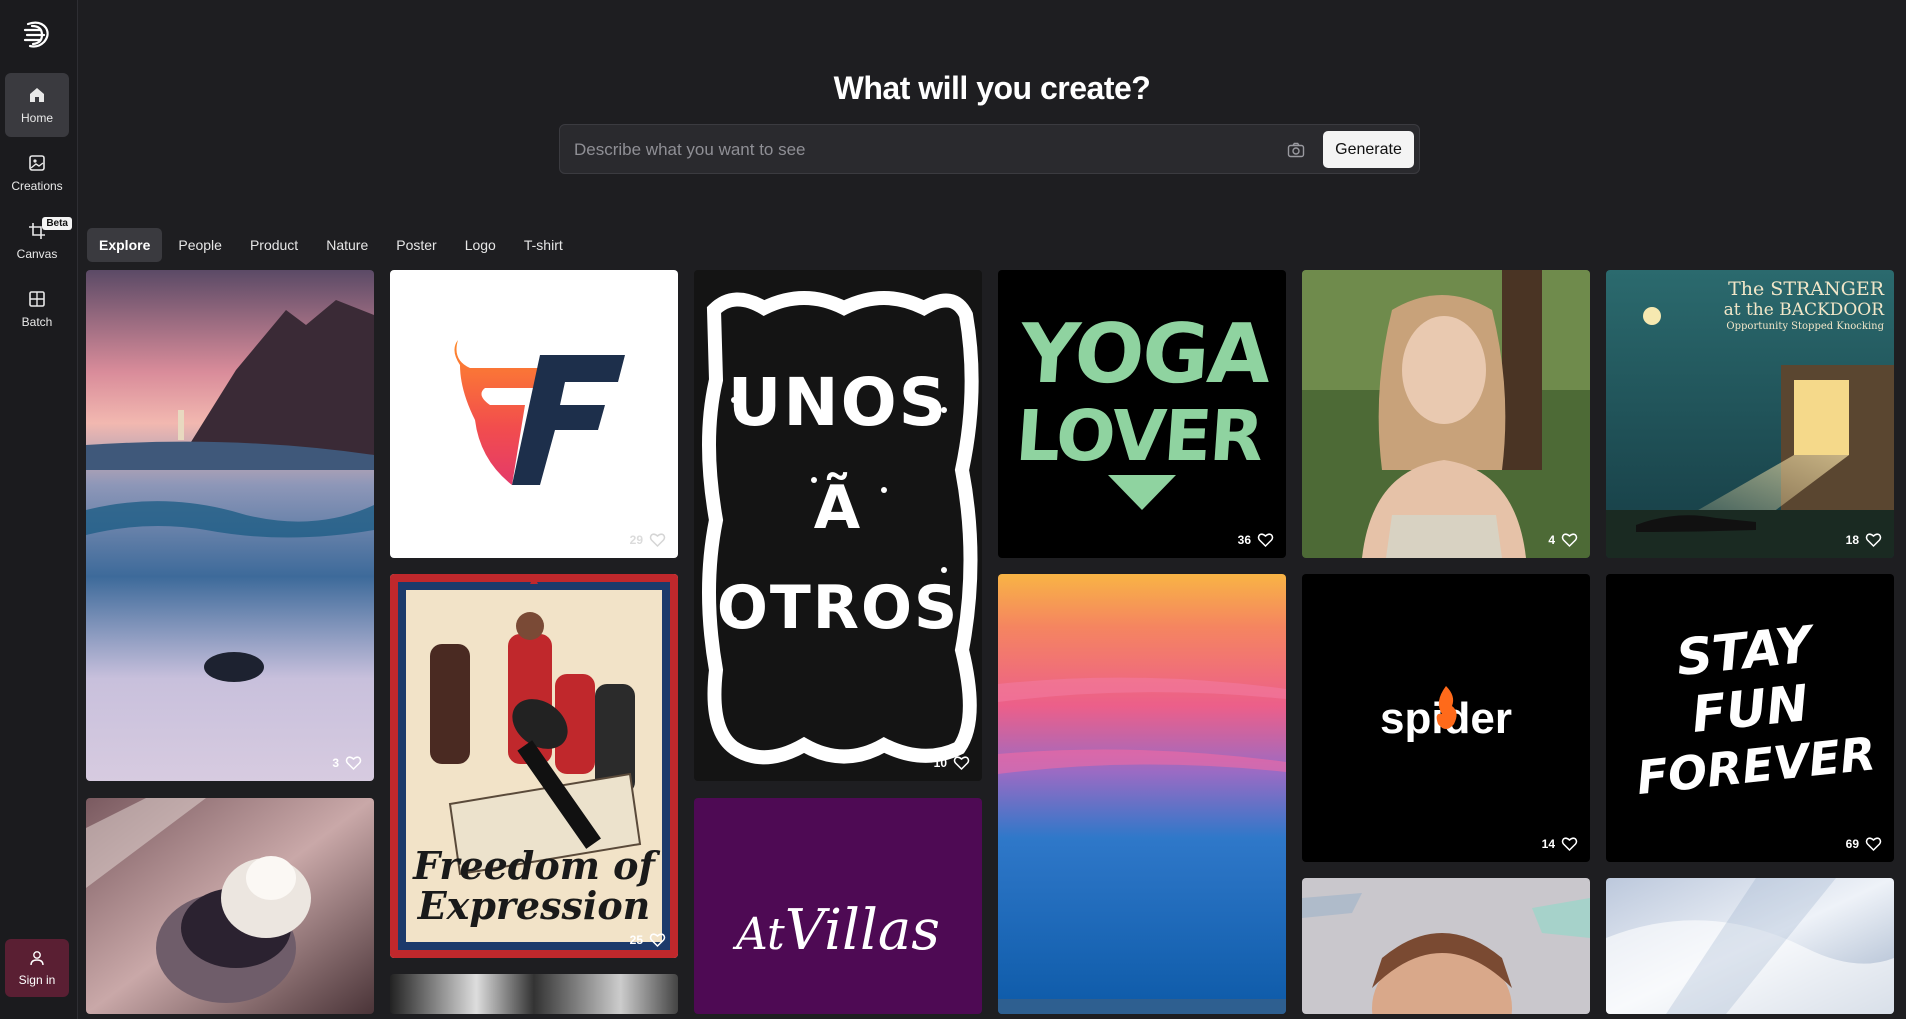 The width and height of the screenshot is (1906, 1019). What do you see at coordinates (37, 958) in the screenshot?
I see `user-icon` at bounding box center [37, 958].